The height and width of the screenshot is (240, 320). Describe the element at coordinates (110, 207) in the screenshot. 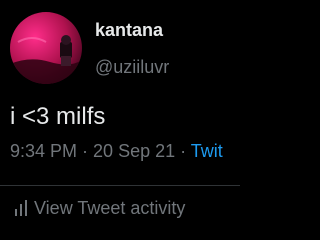

I see `view-tweet-activity-label: View Tweet activity` at that location.